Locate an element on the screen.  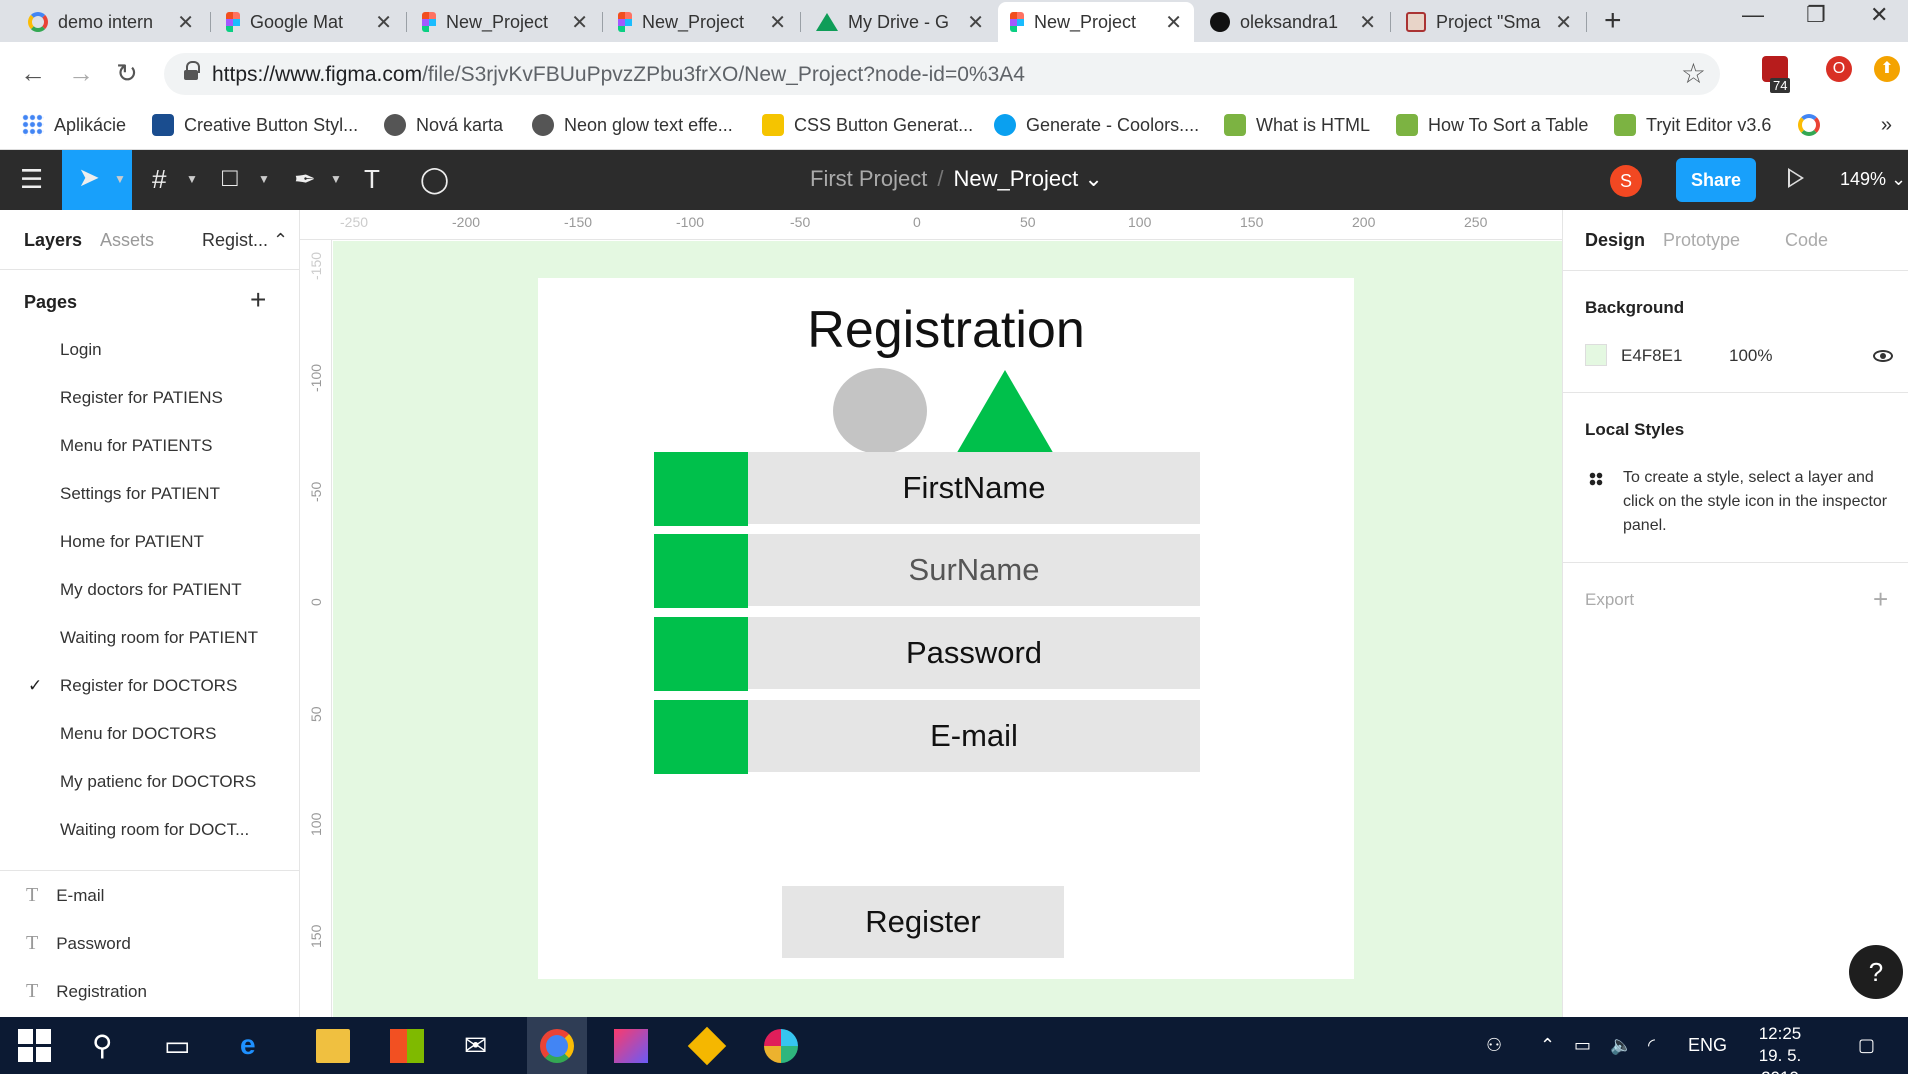
menu-icon: ☰ is located at coordinates (31, 179).